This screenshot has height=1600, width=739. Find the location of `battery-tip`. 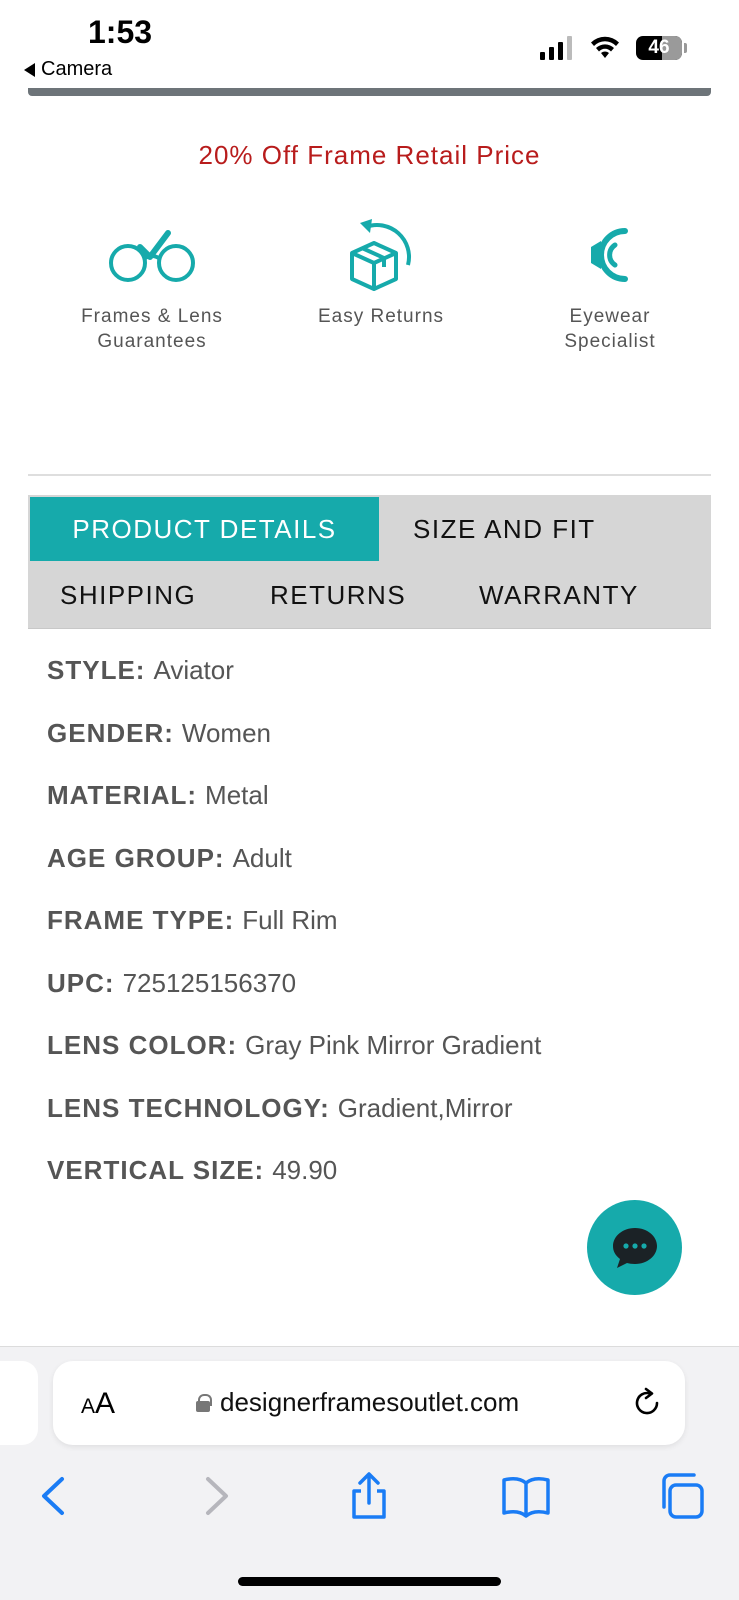

battery-tip is located at coordinates (685, 48).